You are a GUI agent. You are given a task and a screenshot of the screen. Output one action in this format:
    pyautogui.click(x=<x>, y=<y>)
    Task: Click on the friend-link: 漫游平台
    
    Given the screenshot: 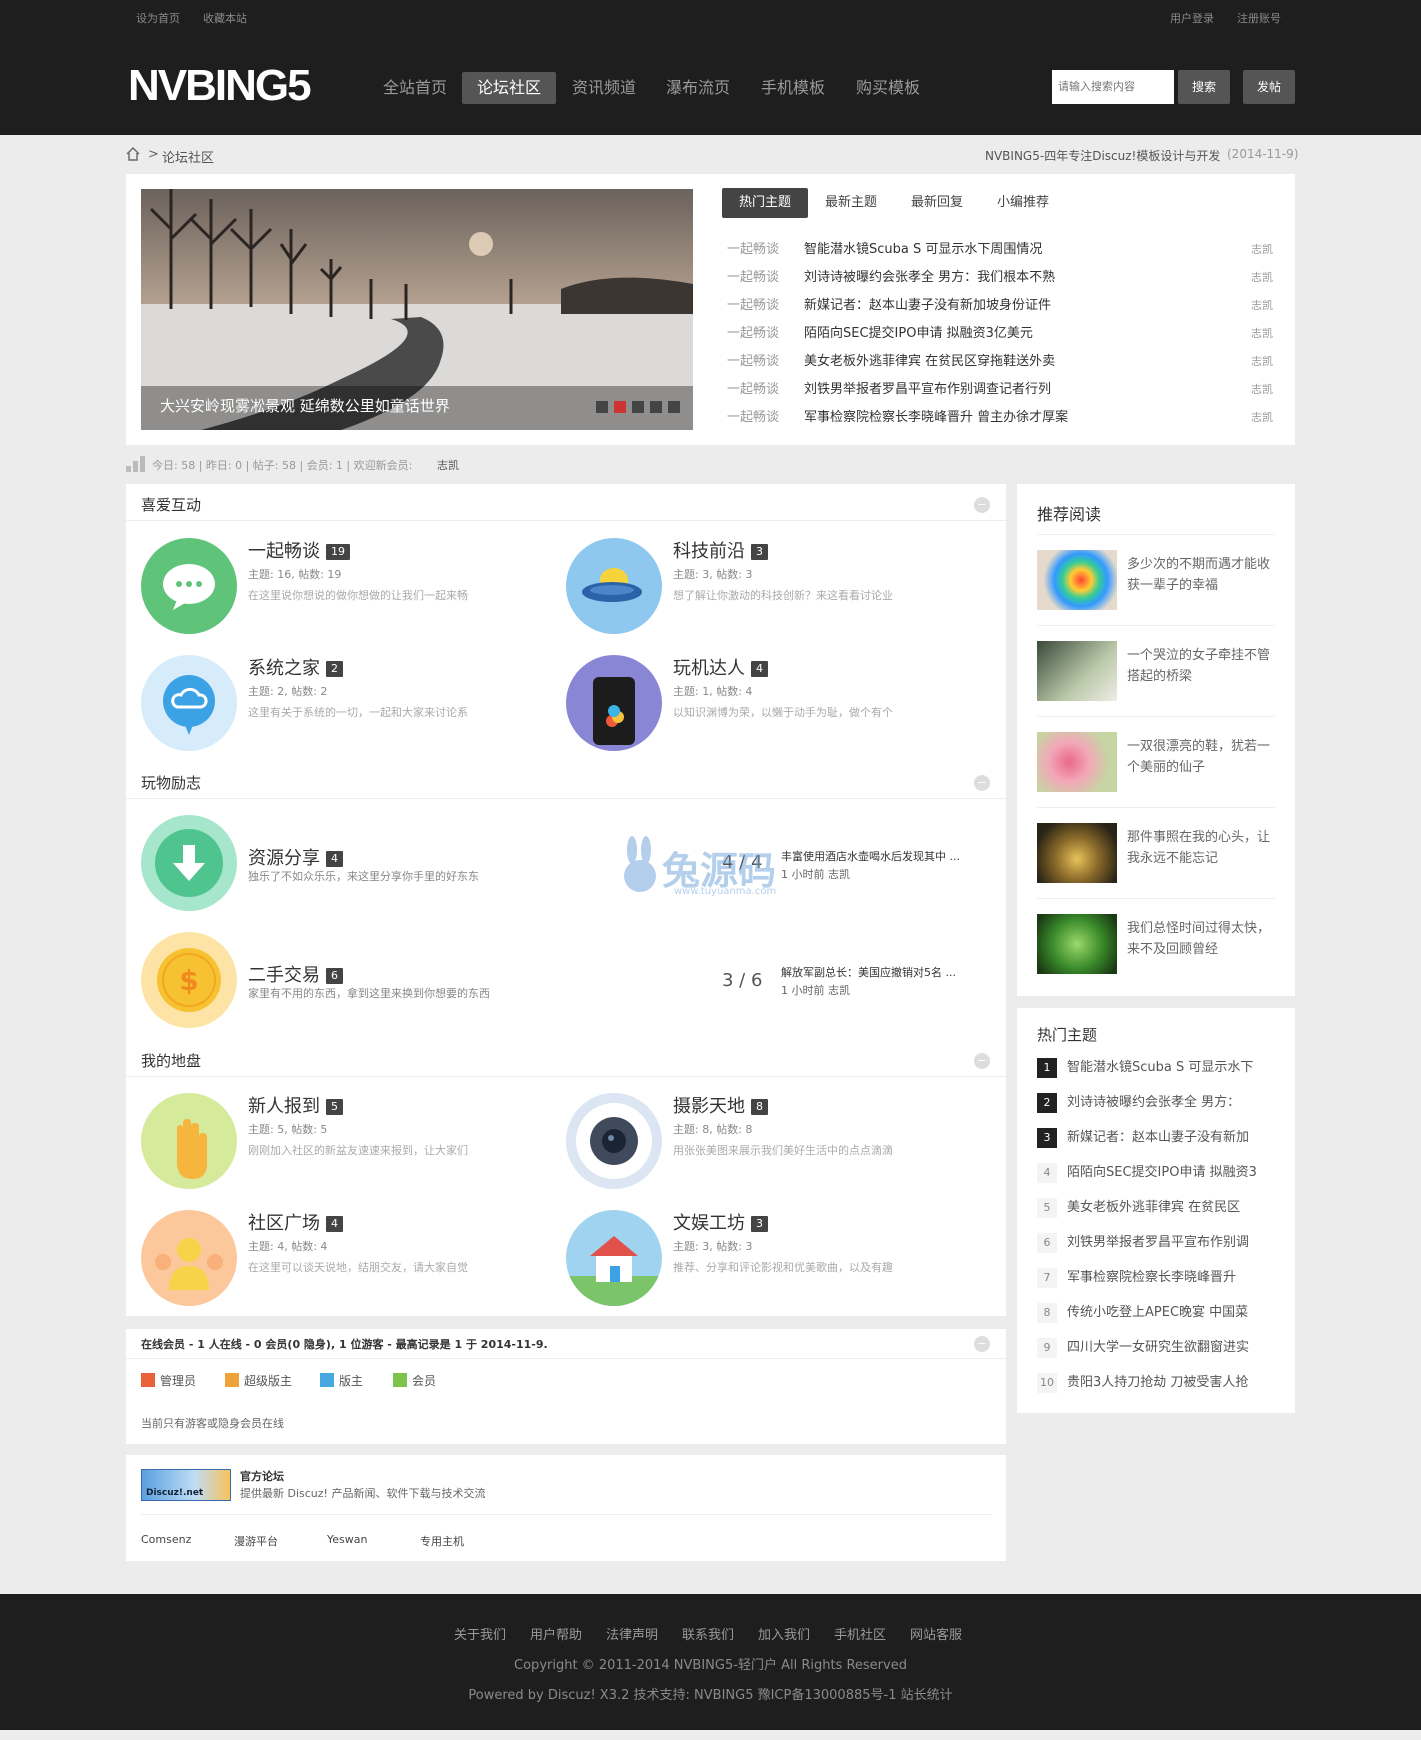 What is the action you would take?
    pyautogui.click(x=256, y=1541)
    